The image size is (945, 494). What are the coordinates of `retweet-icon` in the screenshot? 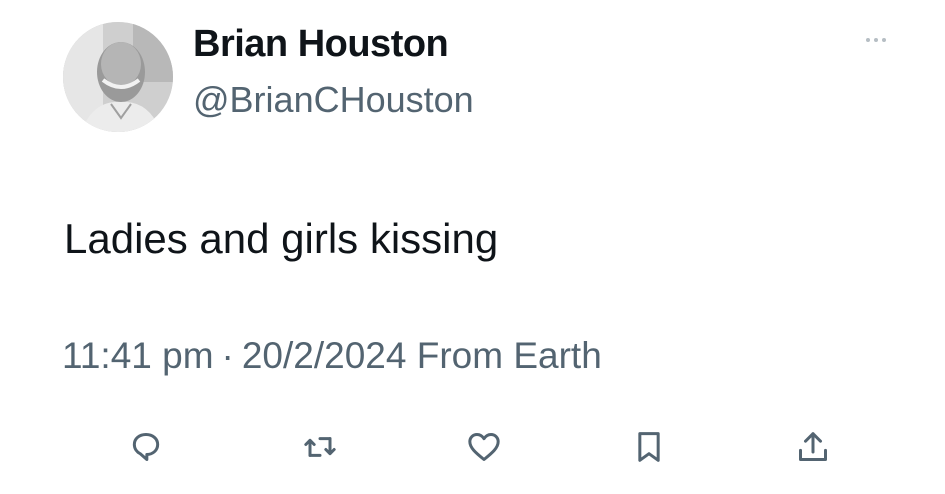 It's located at (320, 447).